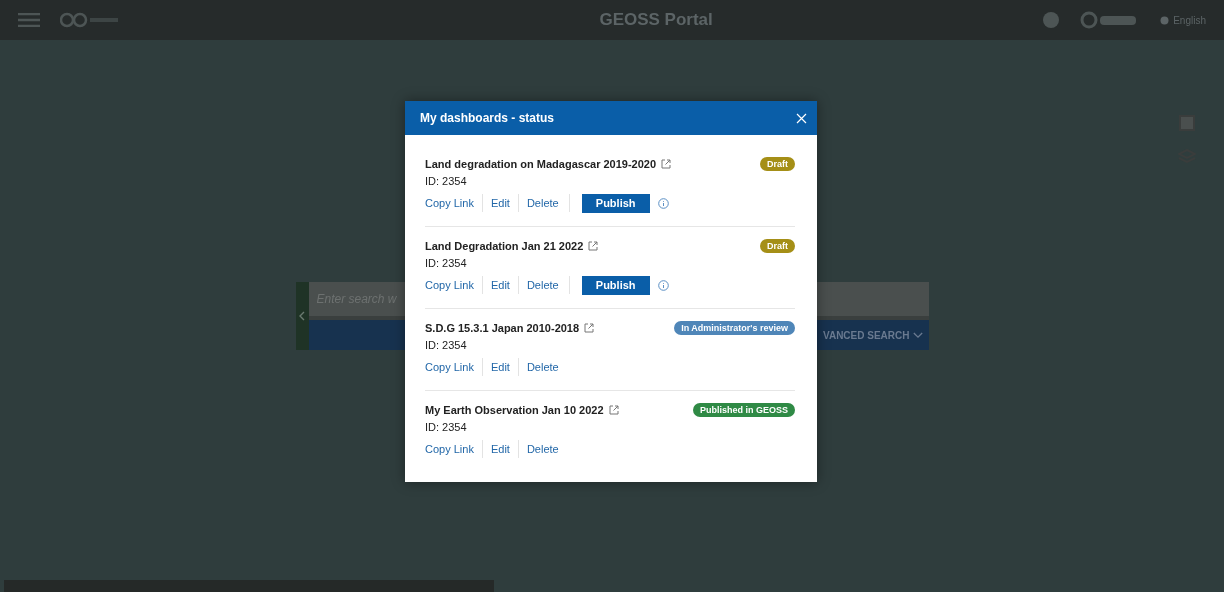 This screenshot has width=1224, height=592. Describe the element at coordinates (514, 410) in the screenshot. I see `dashboard-title: My Earth Observation Jan 10 2022` at that location.